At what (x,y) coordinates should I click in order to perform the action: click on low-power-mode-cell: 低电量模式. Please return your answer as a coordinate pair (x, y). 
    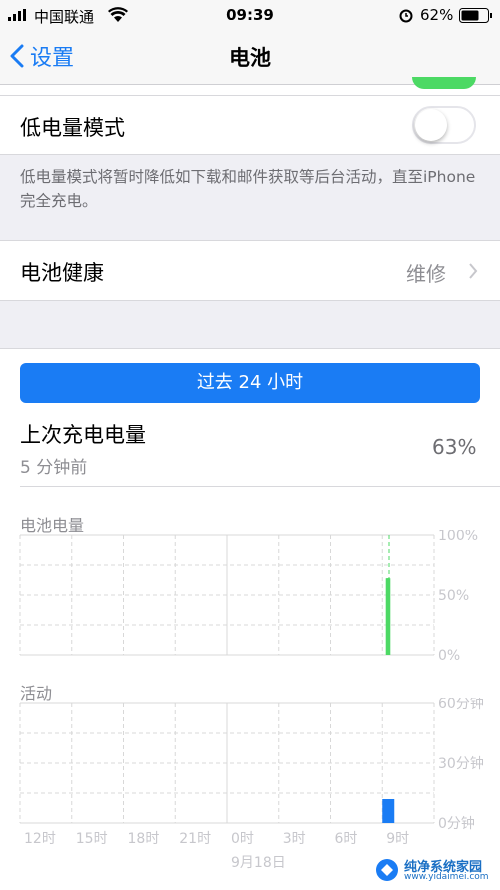
    Looking at the image, I should click on (250, 125).